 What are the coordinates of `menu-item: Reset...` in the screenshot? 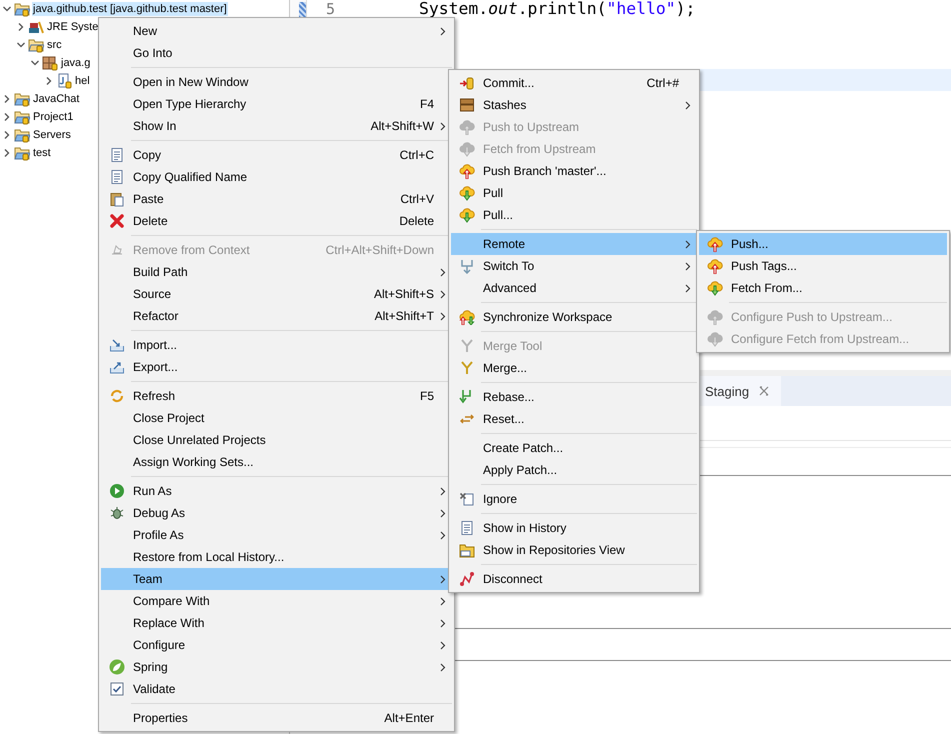 It's located at (574, 419).